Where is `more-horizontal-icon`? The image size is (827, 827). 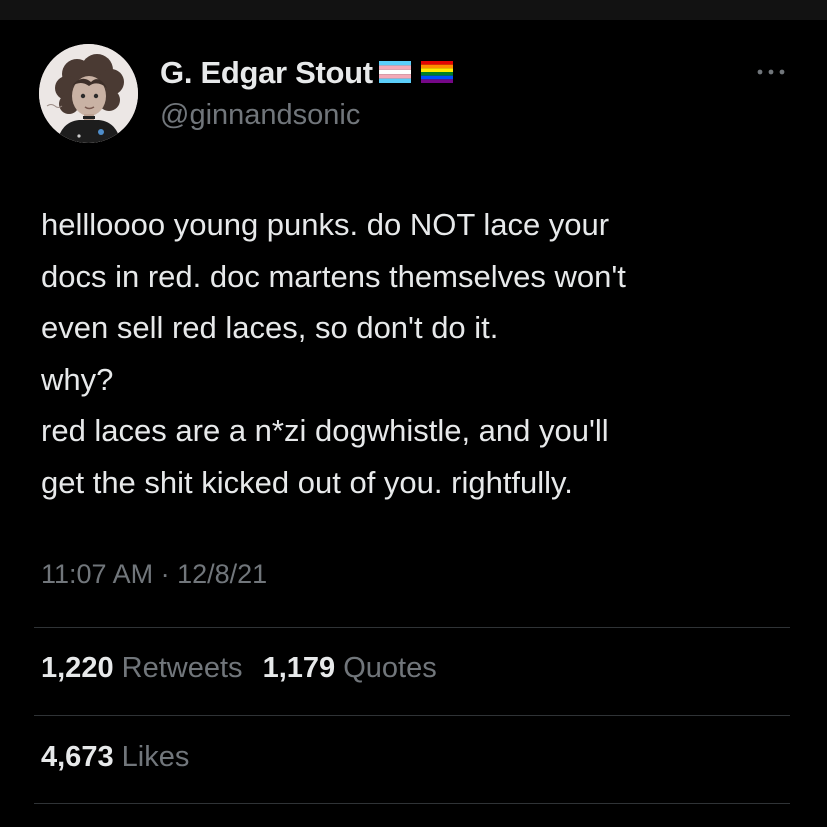 more-horizontal-icon is located at coordinates (771, 72).